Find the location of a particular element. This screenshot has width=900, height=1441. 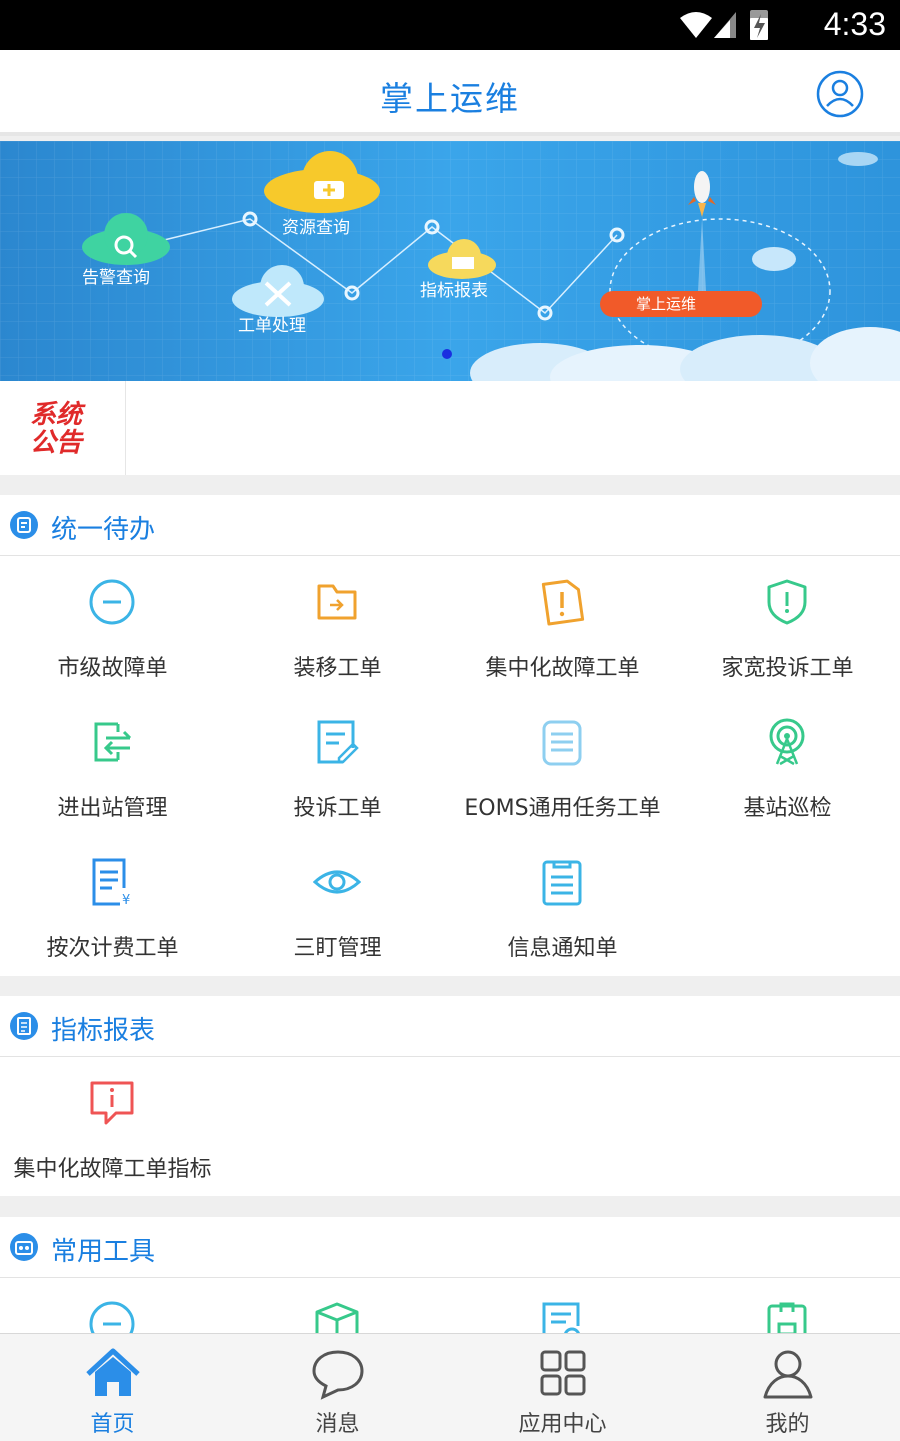

app-station-access: 进出站管理 is located at coordinates (112, 766).